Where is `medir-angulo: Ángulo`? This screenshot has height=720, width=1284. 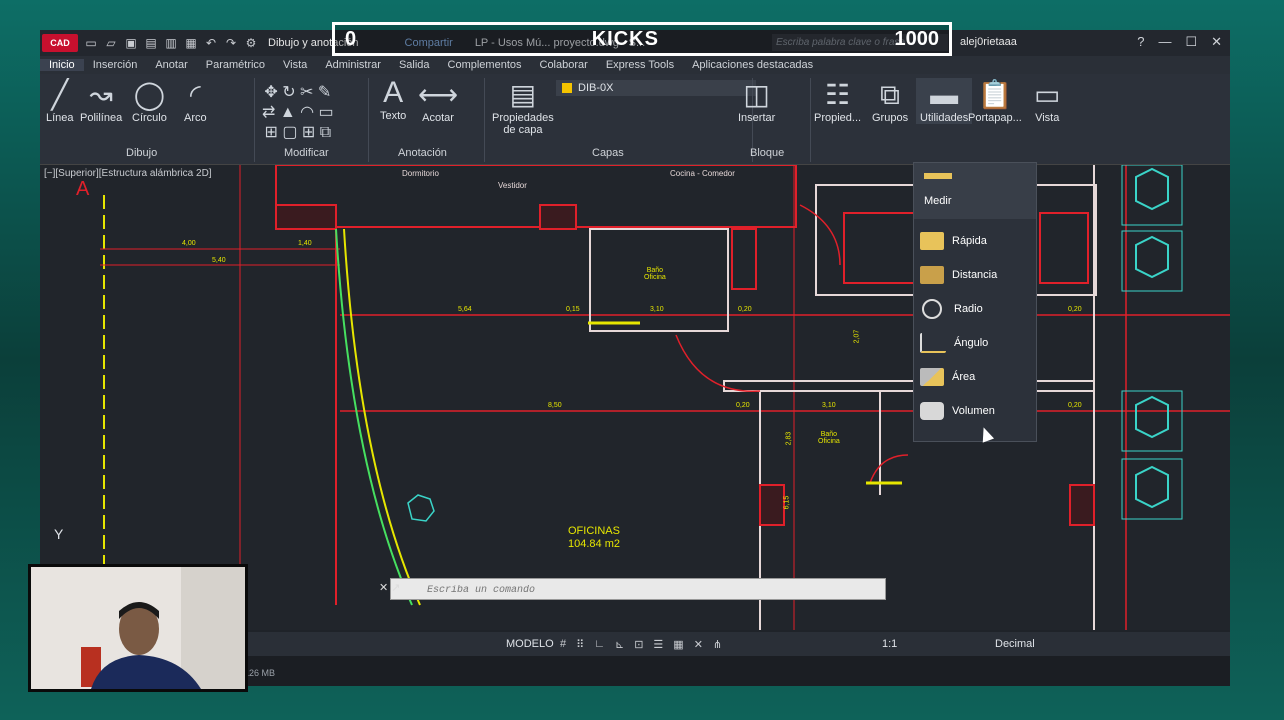
medir-angulo: Ángulo is located at coordinates (975, 343).